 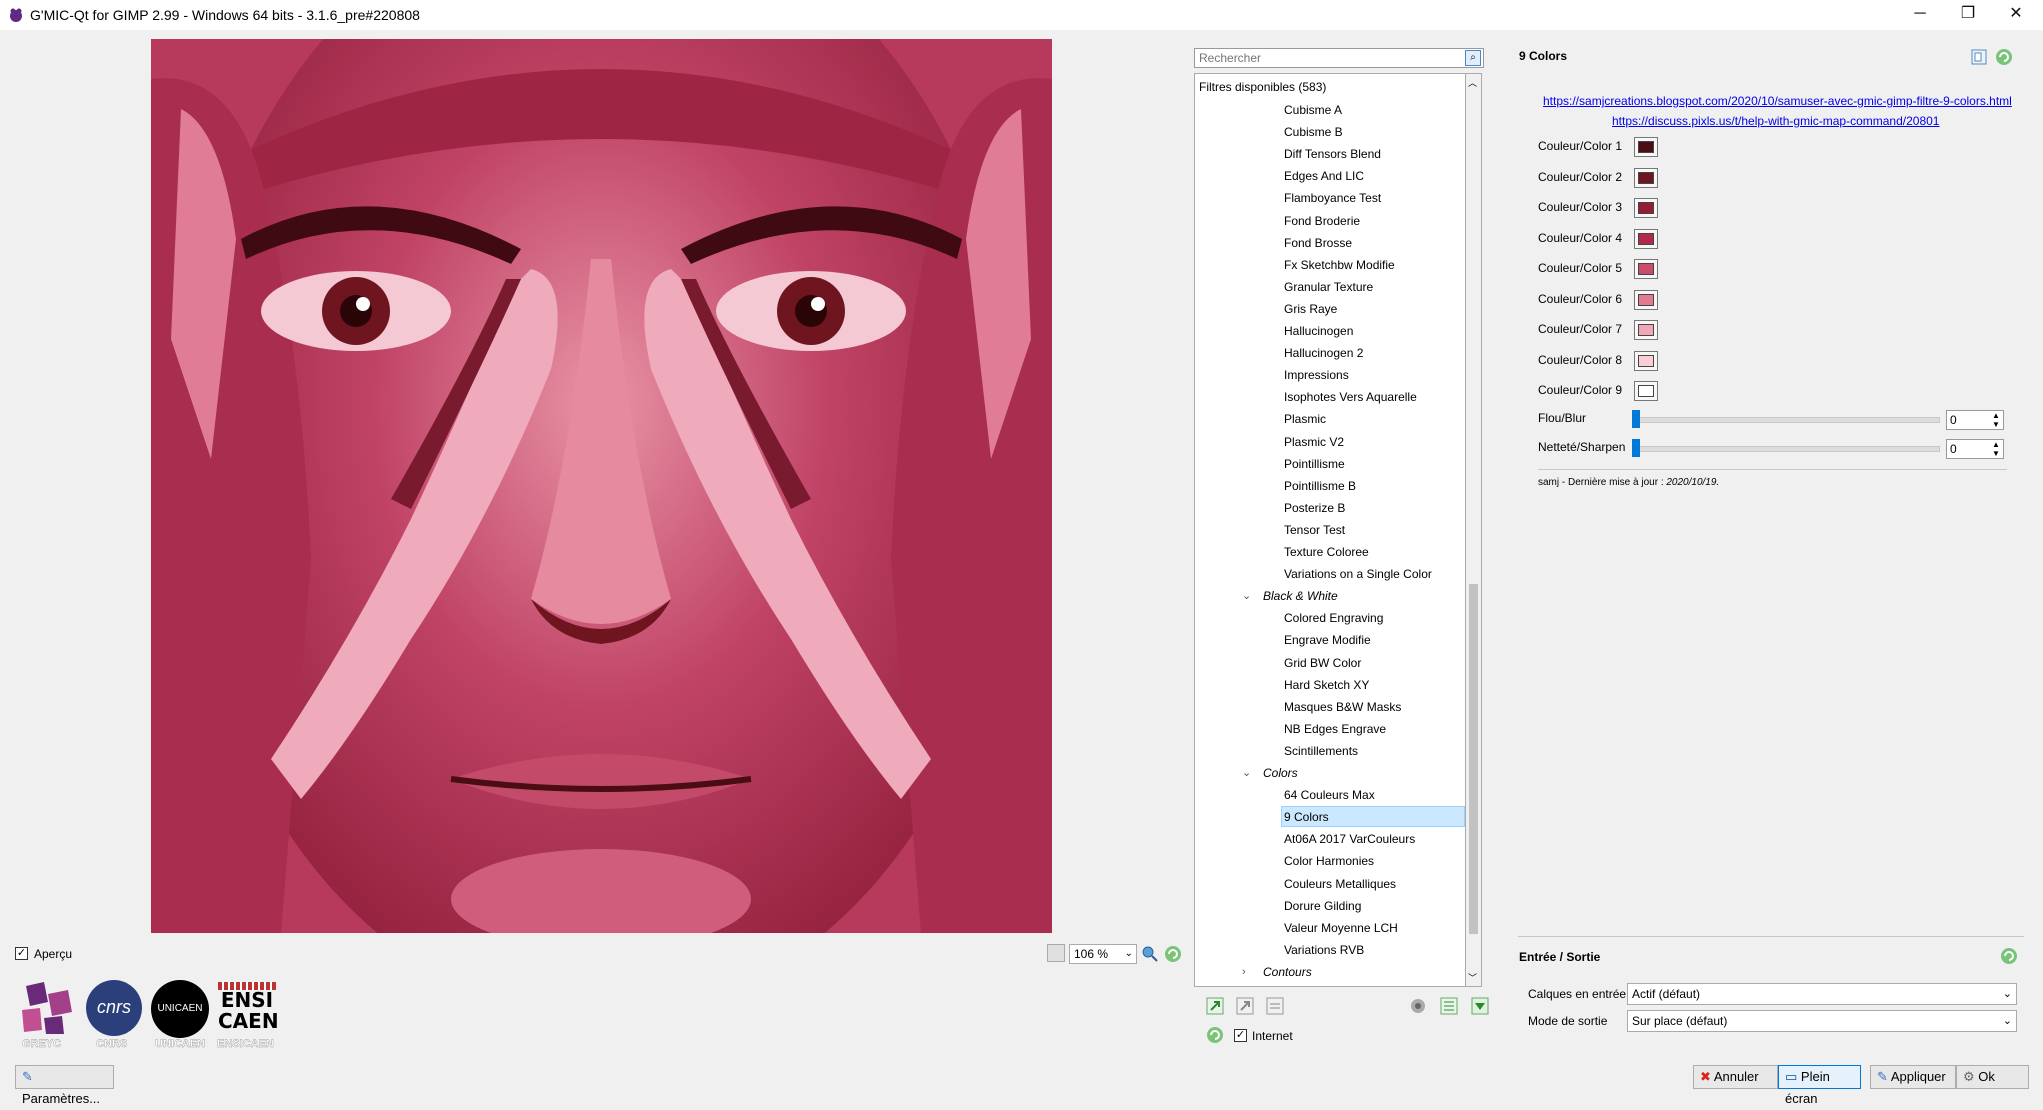 I want to click on filter-item: Couleurs Metalliques, so click(x=1340, y=884).